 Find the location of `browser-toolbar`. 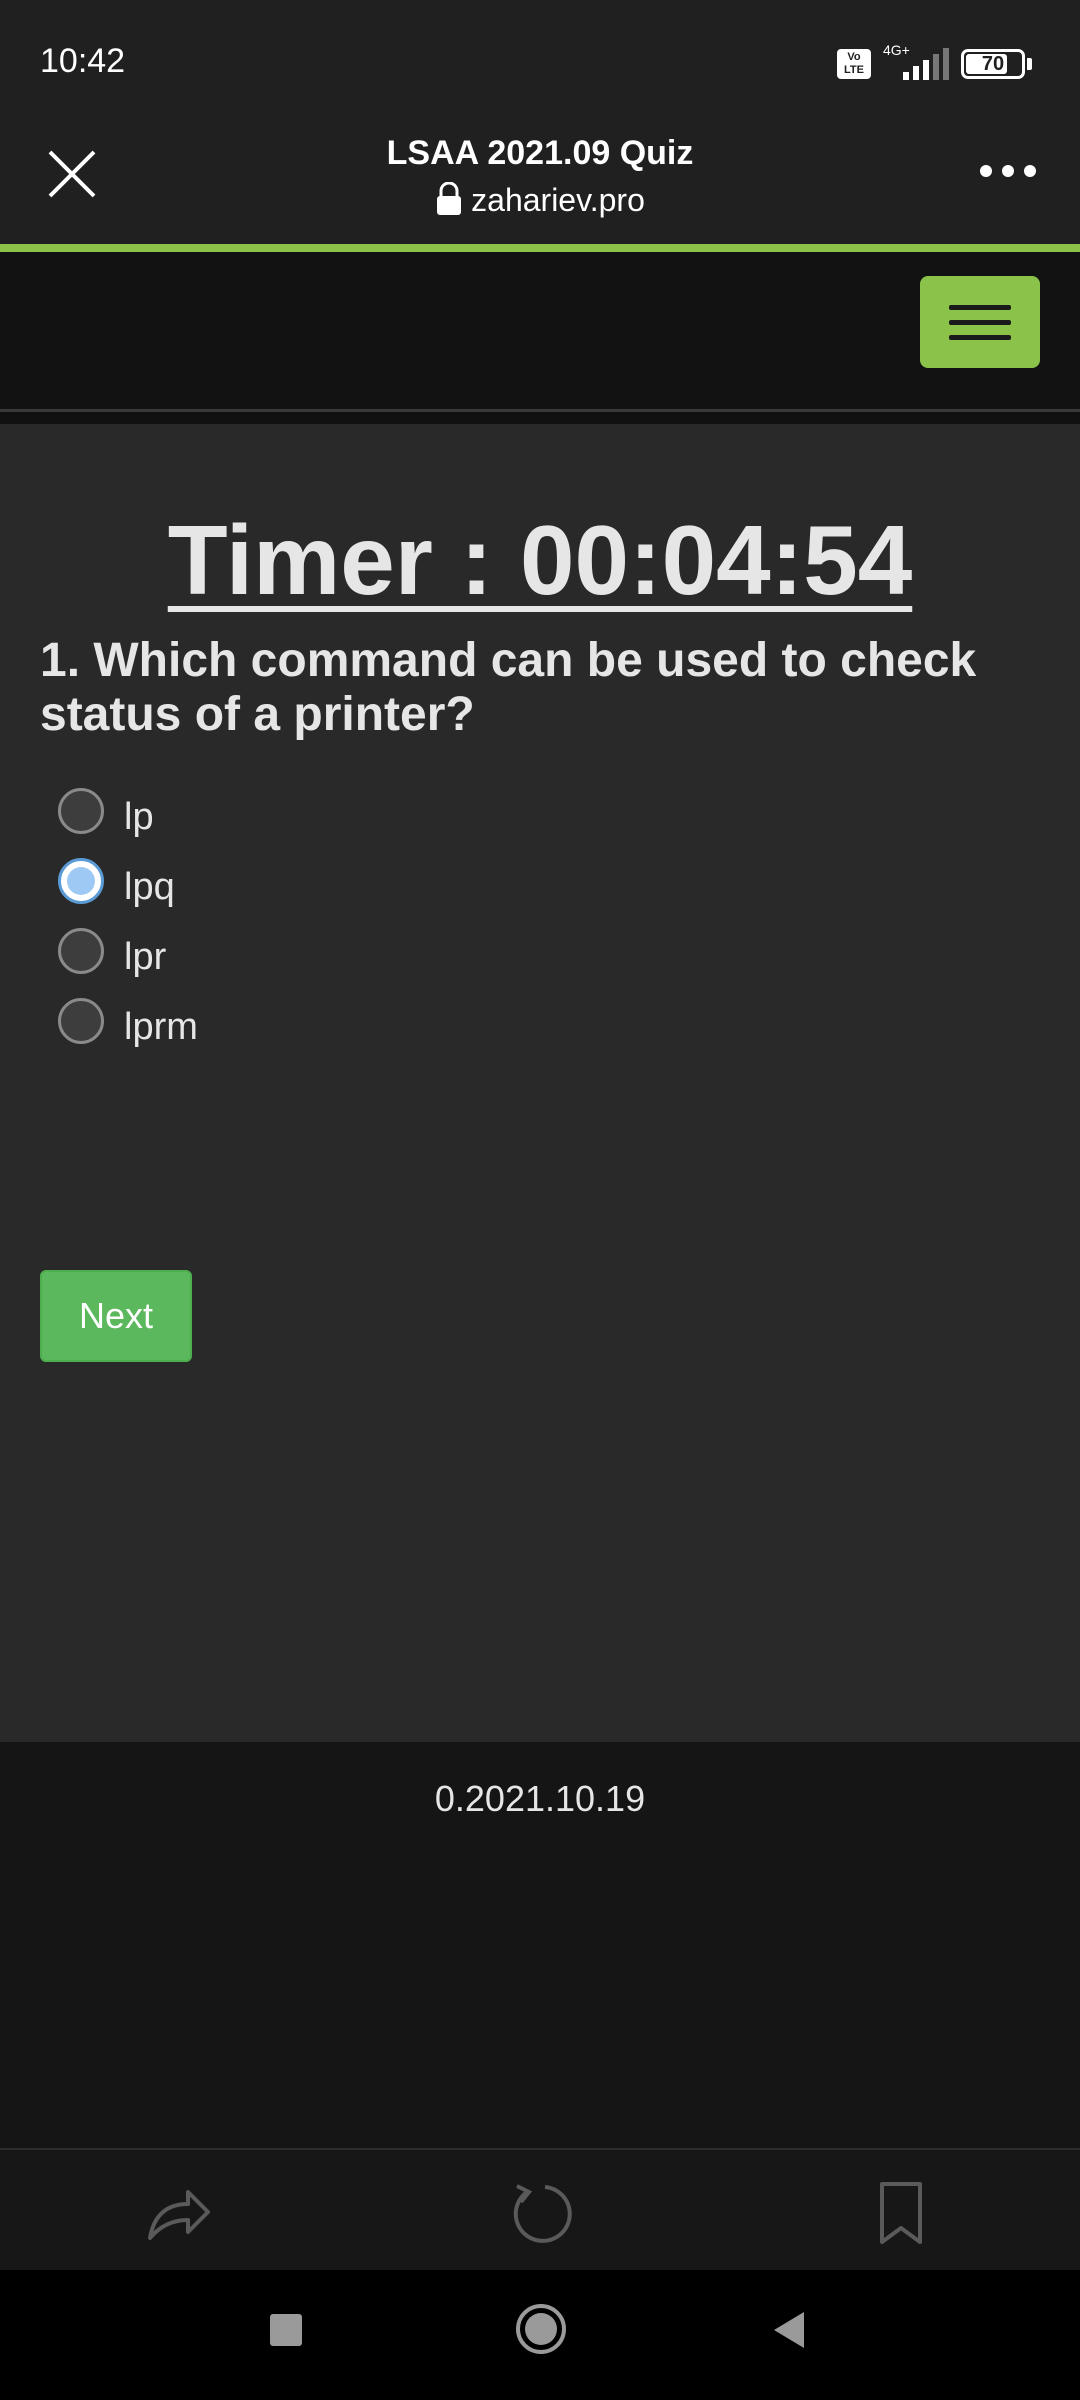

browser-toolbar is located at coordinates (540, 2209).